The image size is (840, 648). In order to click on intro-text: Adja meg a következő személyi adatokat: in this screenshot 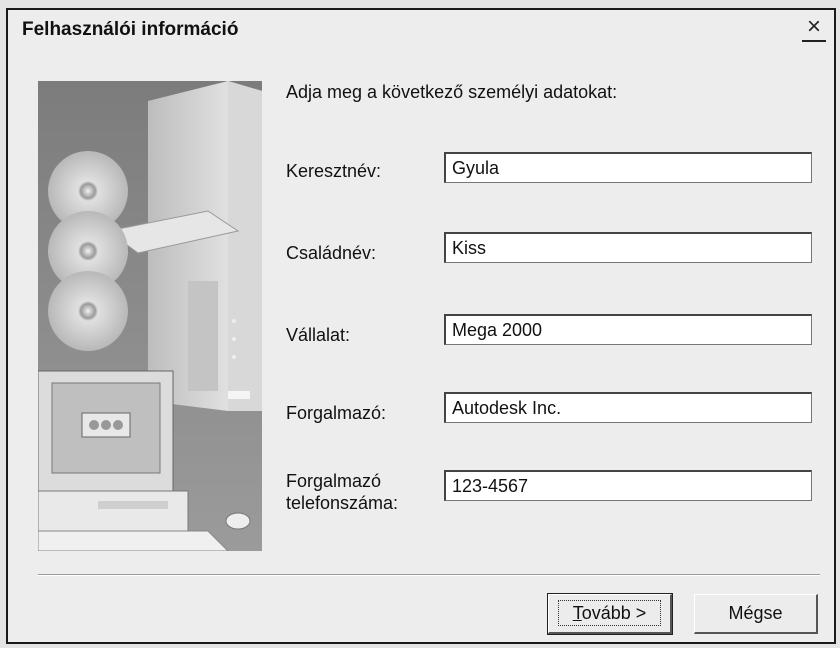, I will do `click(452, 92)`.